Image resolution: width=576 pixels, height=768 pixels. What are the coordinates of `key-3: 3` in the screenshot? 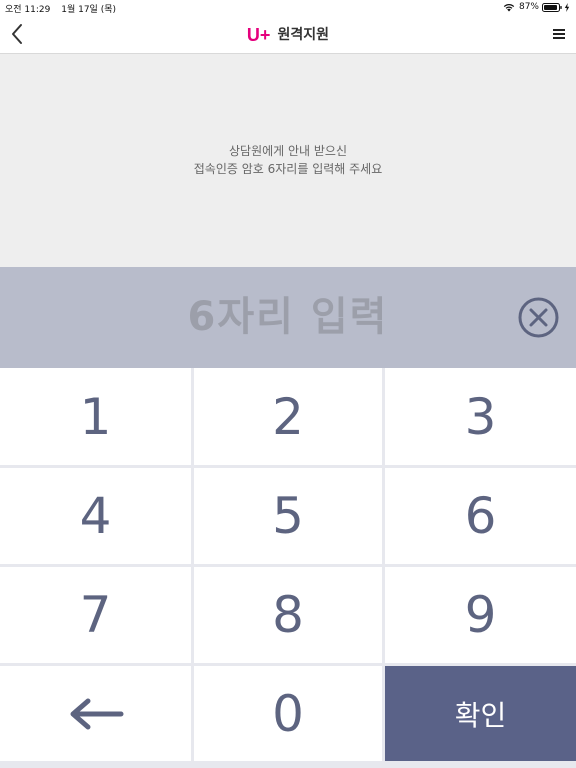 It's located at (480, 416).